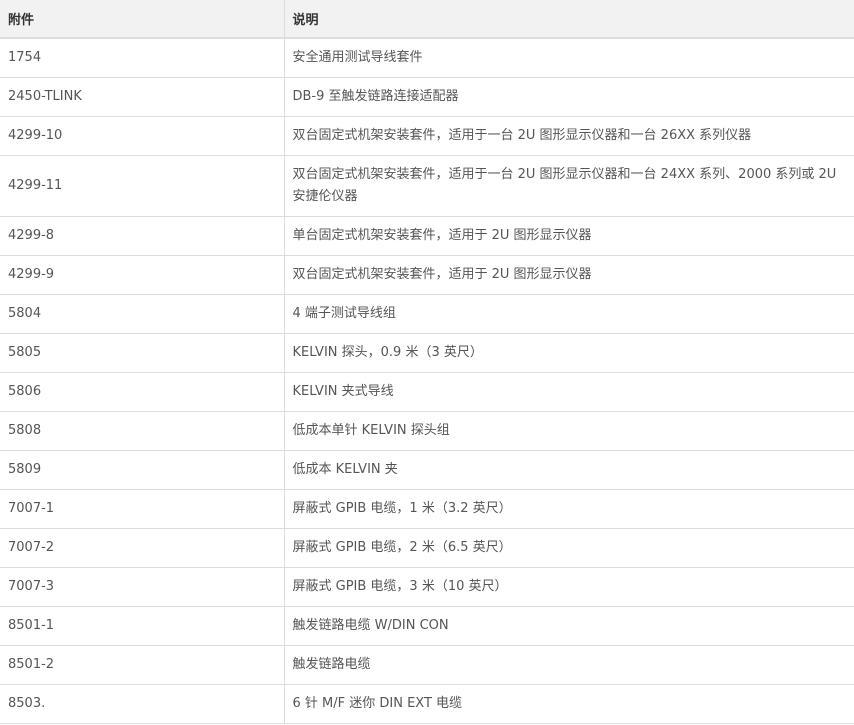  Describe the element at coordinates (569, 509) in the screenshot. I see `description-cell: 屏蔽式 GPIB 电缆，1 米（3.2 英尺）` at that location.